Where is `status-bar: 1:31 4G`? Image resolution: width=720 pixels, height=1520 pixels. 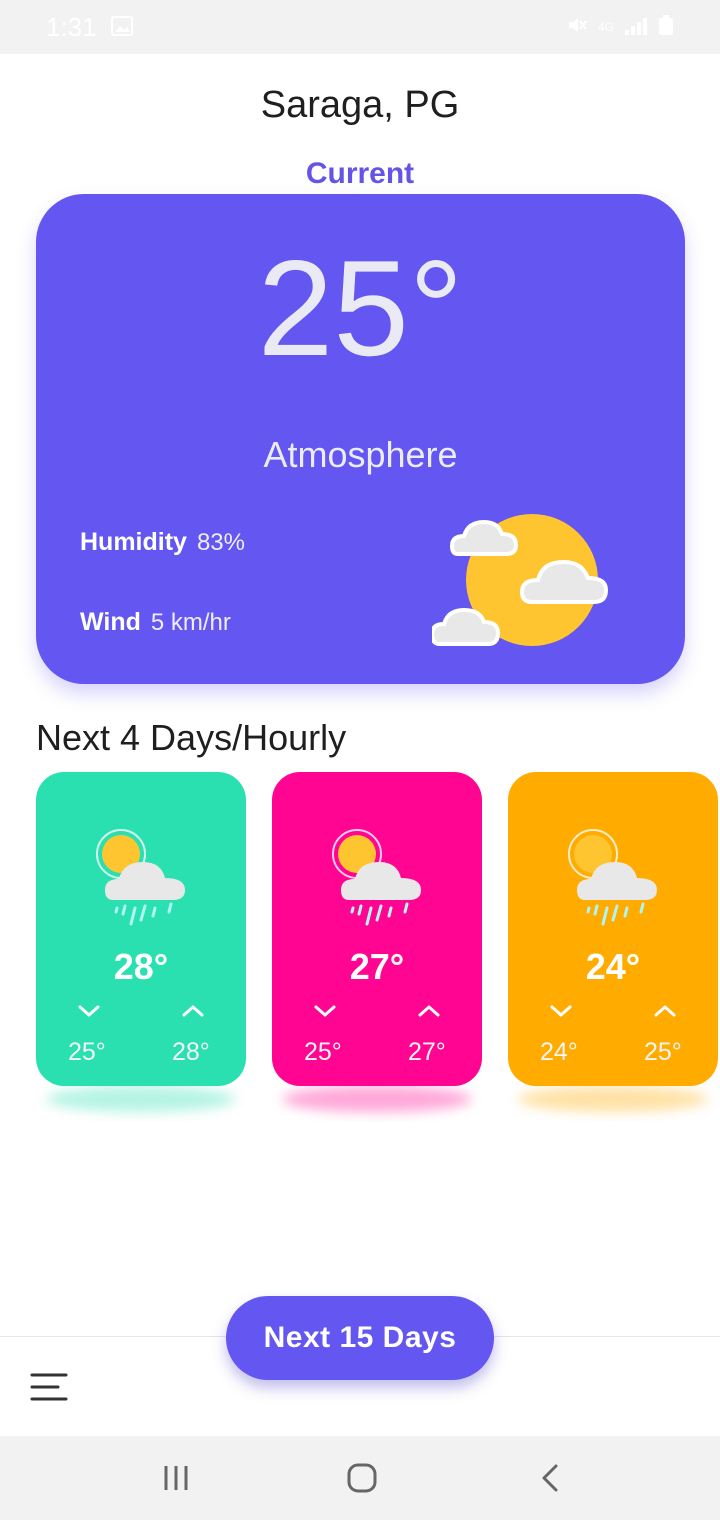
status-bar: 1:31 4G is located at coordinates (360, 27).